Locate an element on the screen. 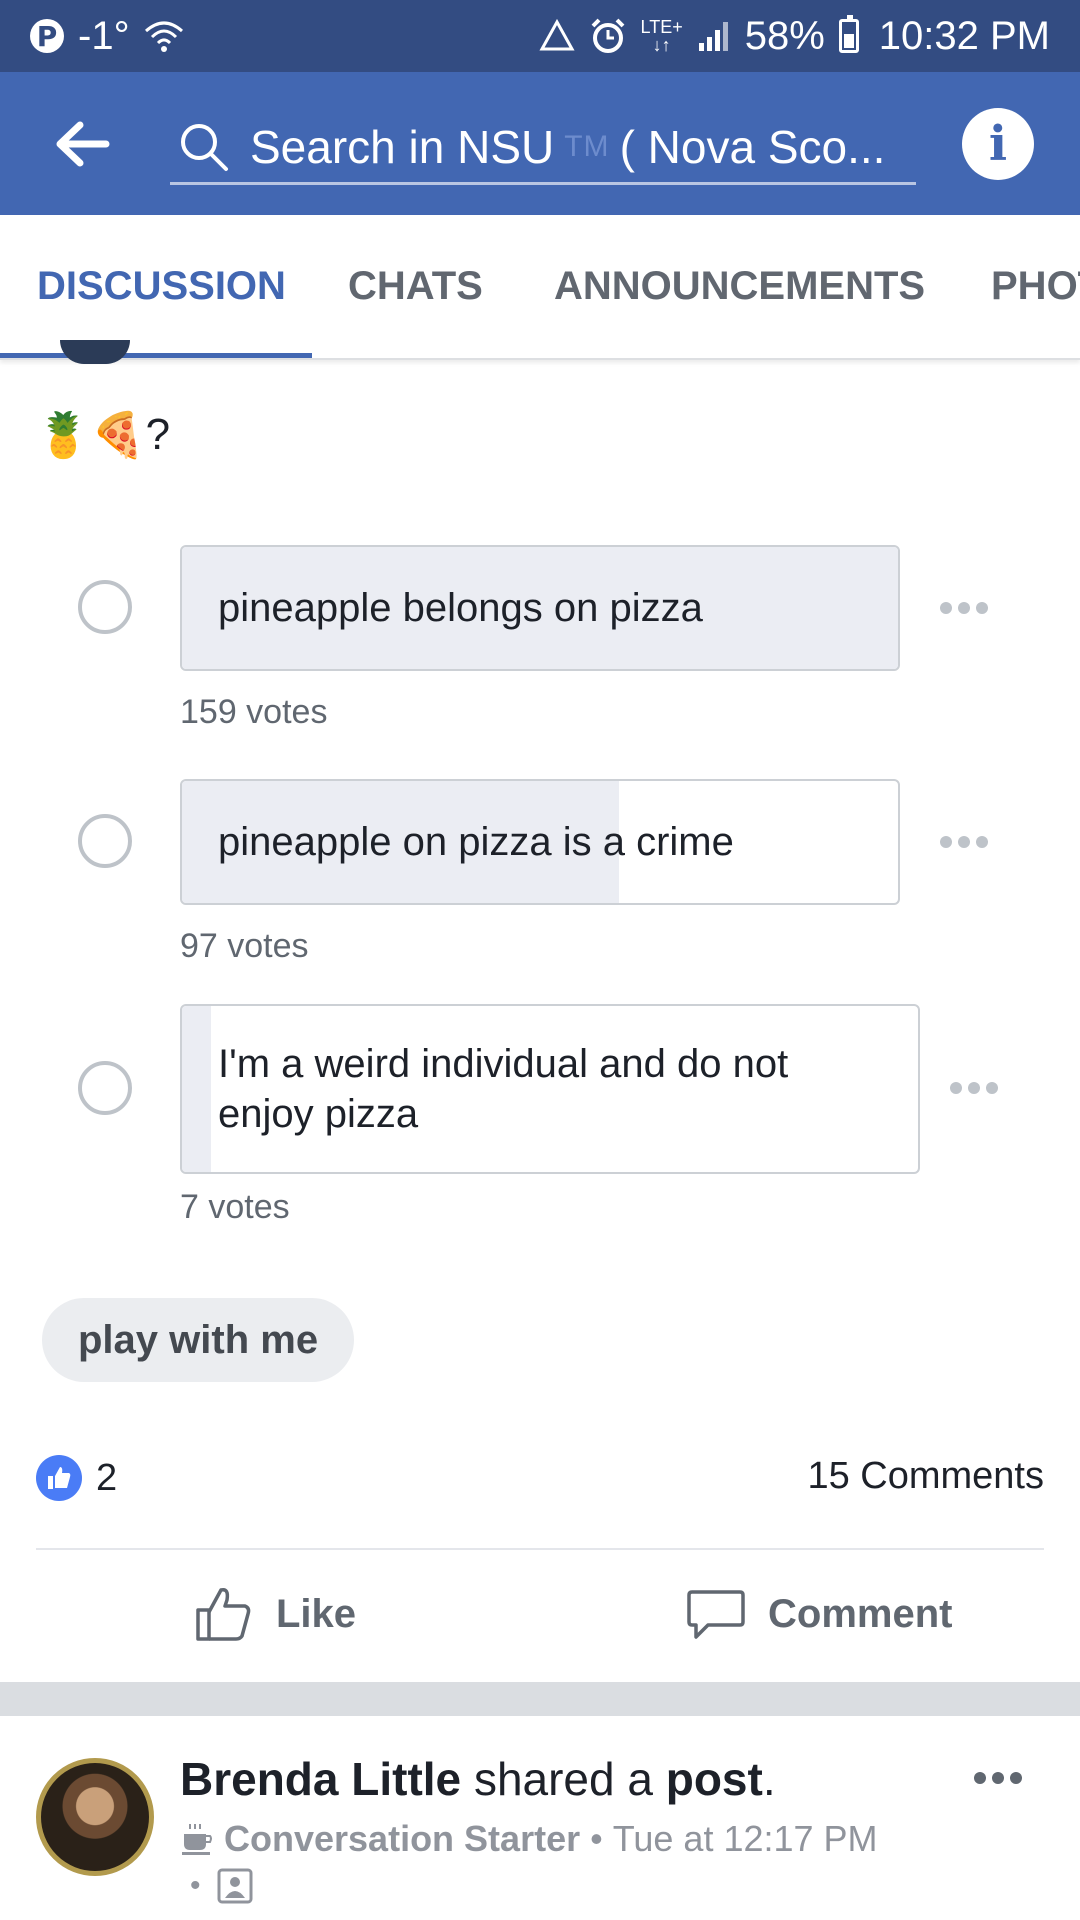 Image resolution: width=1080 pixels, height=1920 pixels. status-bar: P -1° LTE+ ↓↑ 58% 10:32 PM is located at coordinates (540, 36).